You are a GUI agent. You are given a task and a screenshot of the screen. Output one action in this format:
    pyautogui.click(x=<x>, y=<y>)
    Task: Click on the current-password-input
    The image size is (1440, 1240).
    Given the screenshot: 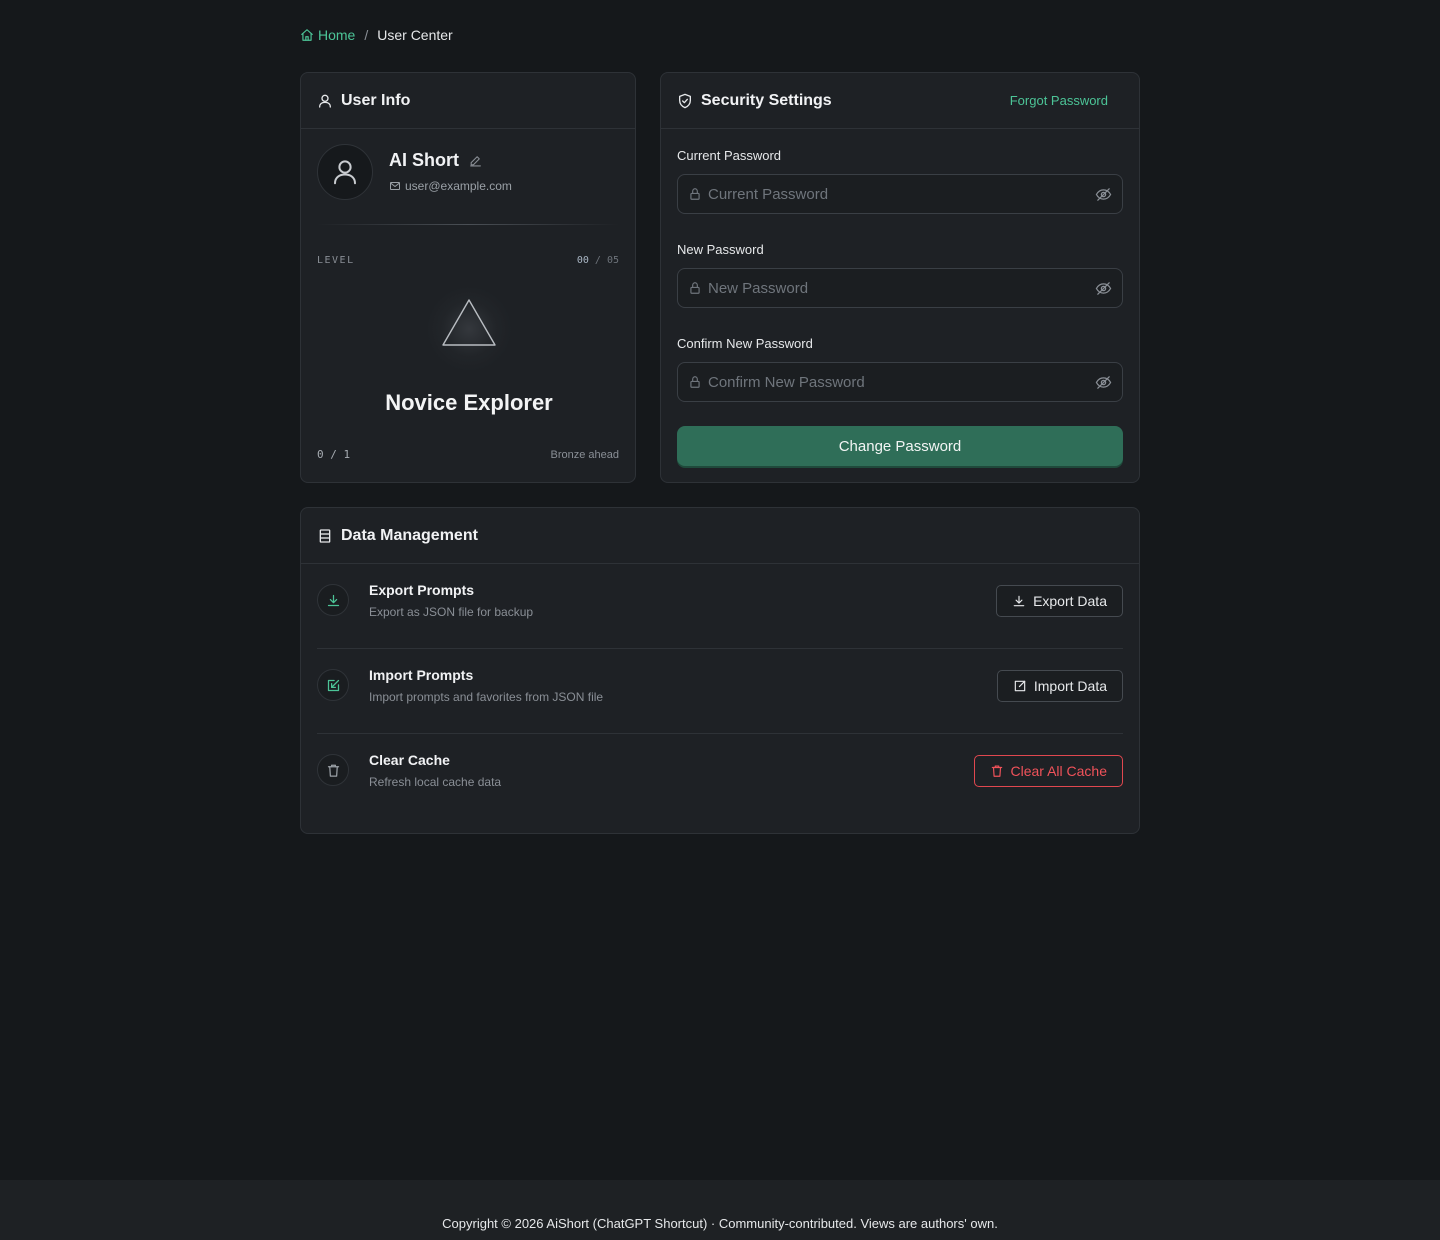 What is the action you would take?
    pyautogui.click(x=897, y=194)
    